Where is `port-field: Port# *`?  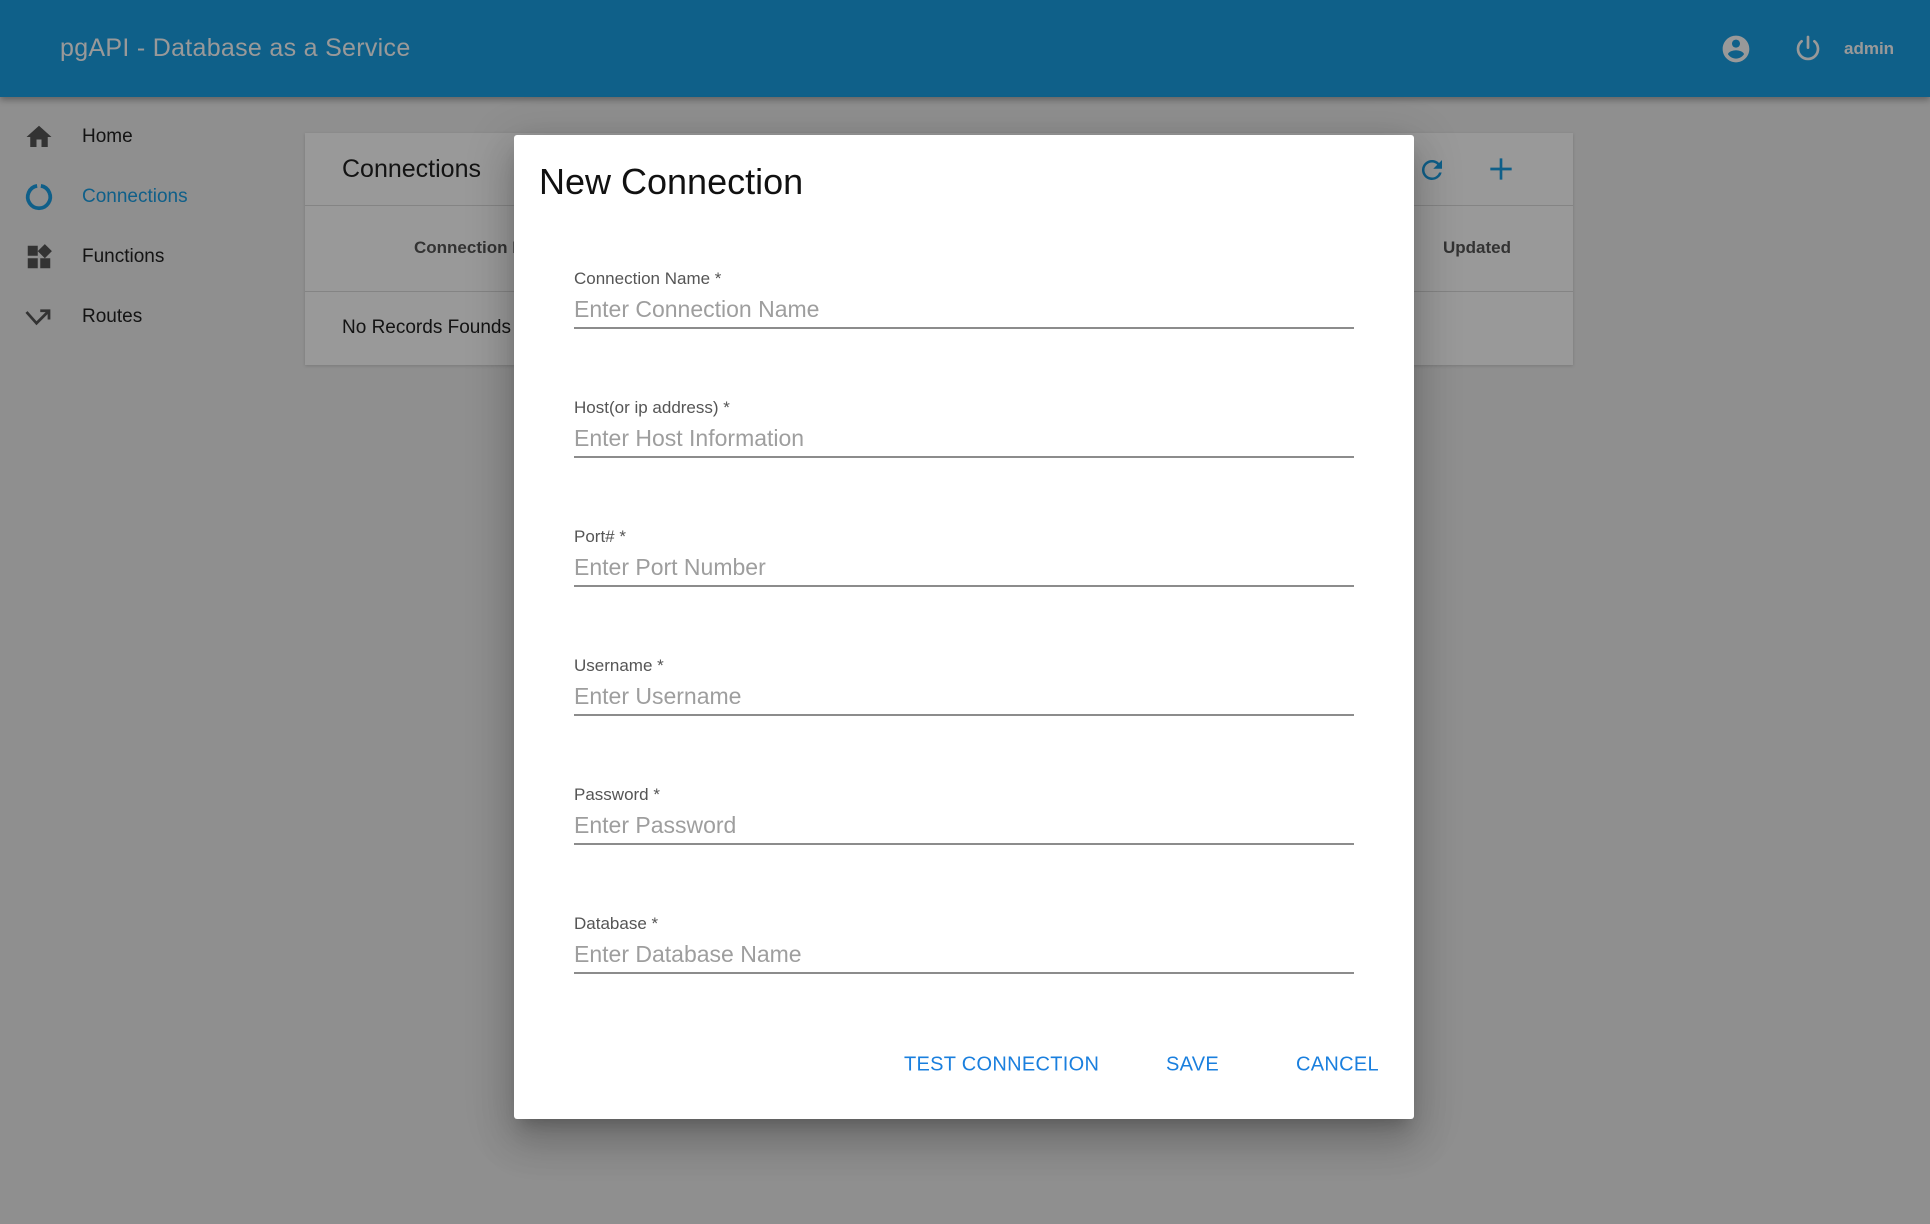 port-field: Port# * is located at coordinates (964, 567).